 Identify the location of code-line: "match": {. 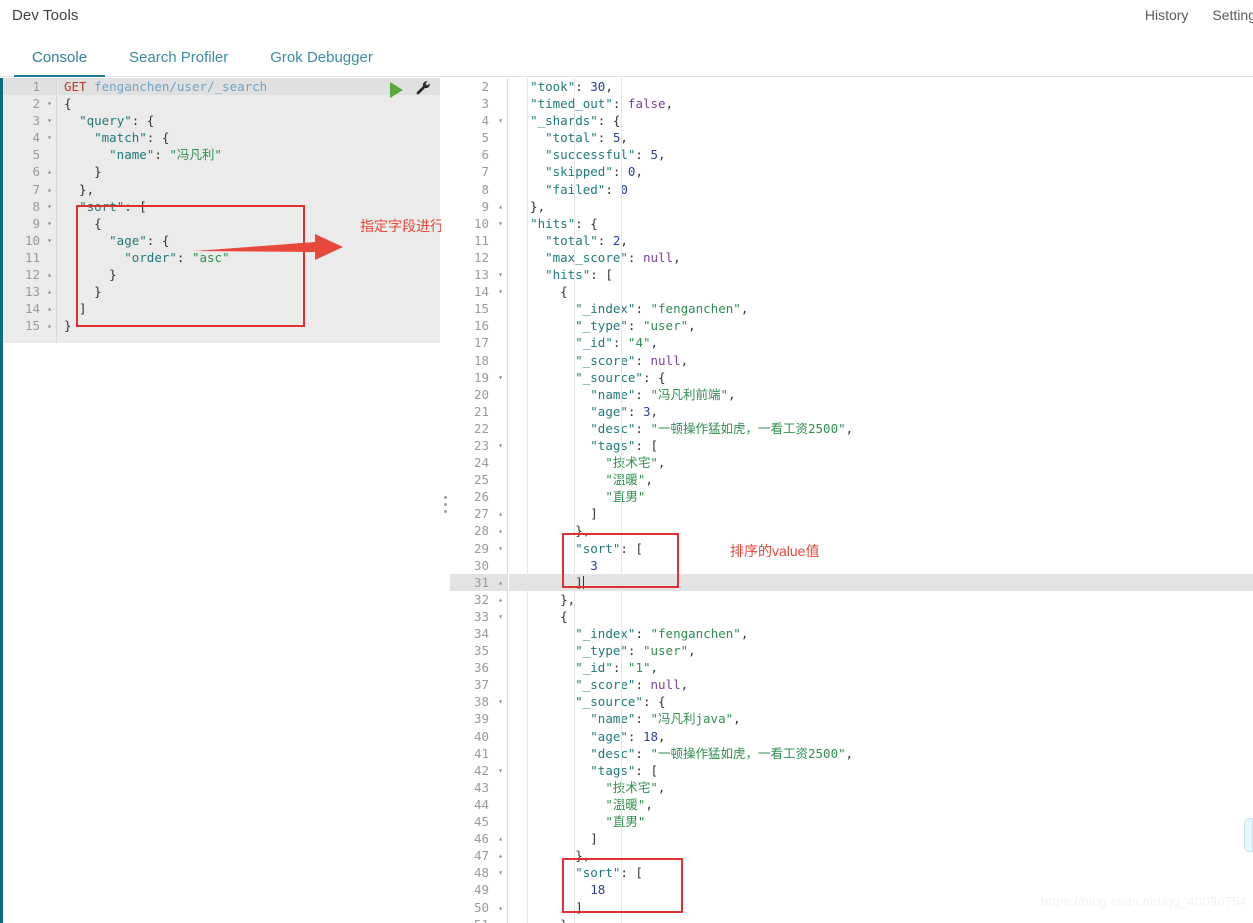
(249, 137).